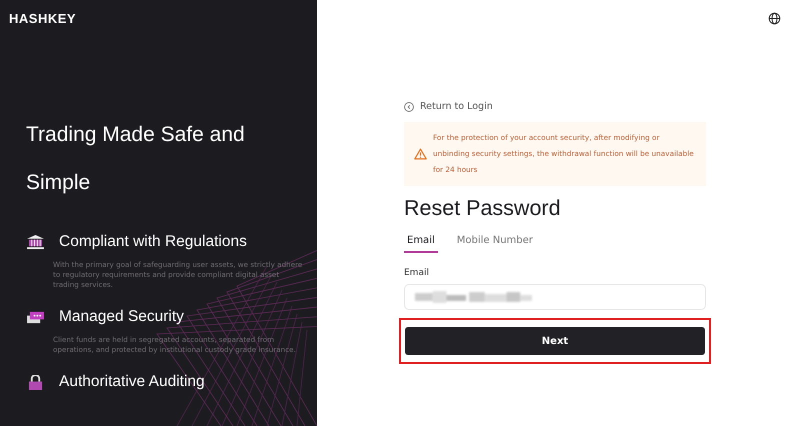 This screenshot has height=426, width=800. Describe the element at coordinates (136, 159) in the screenshot. I see `hero-title: Trading Made Safe and Simple` at that location.